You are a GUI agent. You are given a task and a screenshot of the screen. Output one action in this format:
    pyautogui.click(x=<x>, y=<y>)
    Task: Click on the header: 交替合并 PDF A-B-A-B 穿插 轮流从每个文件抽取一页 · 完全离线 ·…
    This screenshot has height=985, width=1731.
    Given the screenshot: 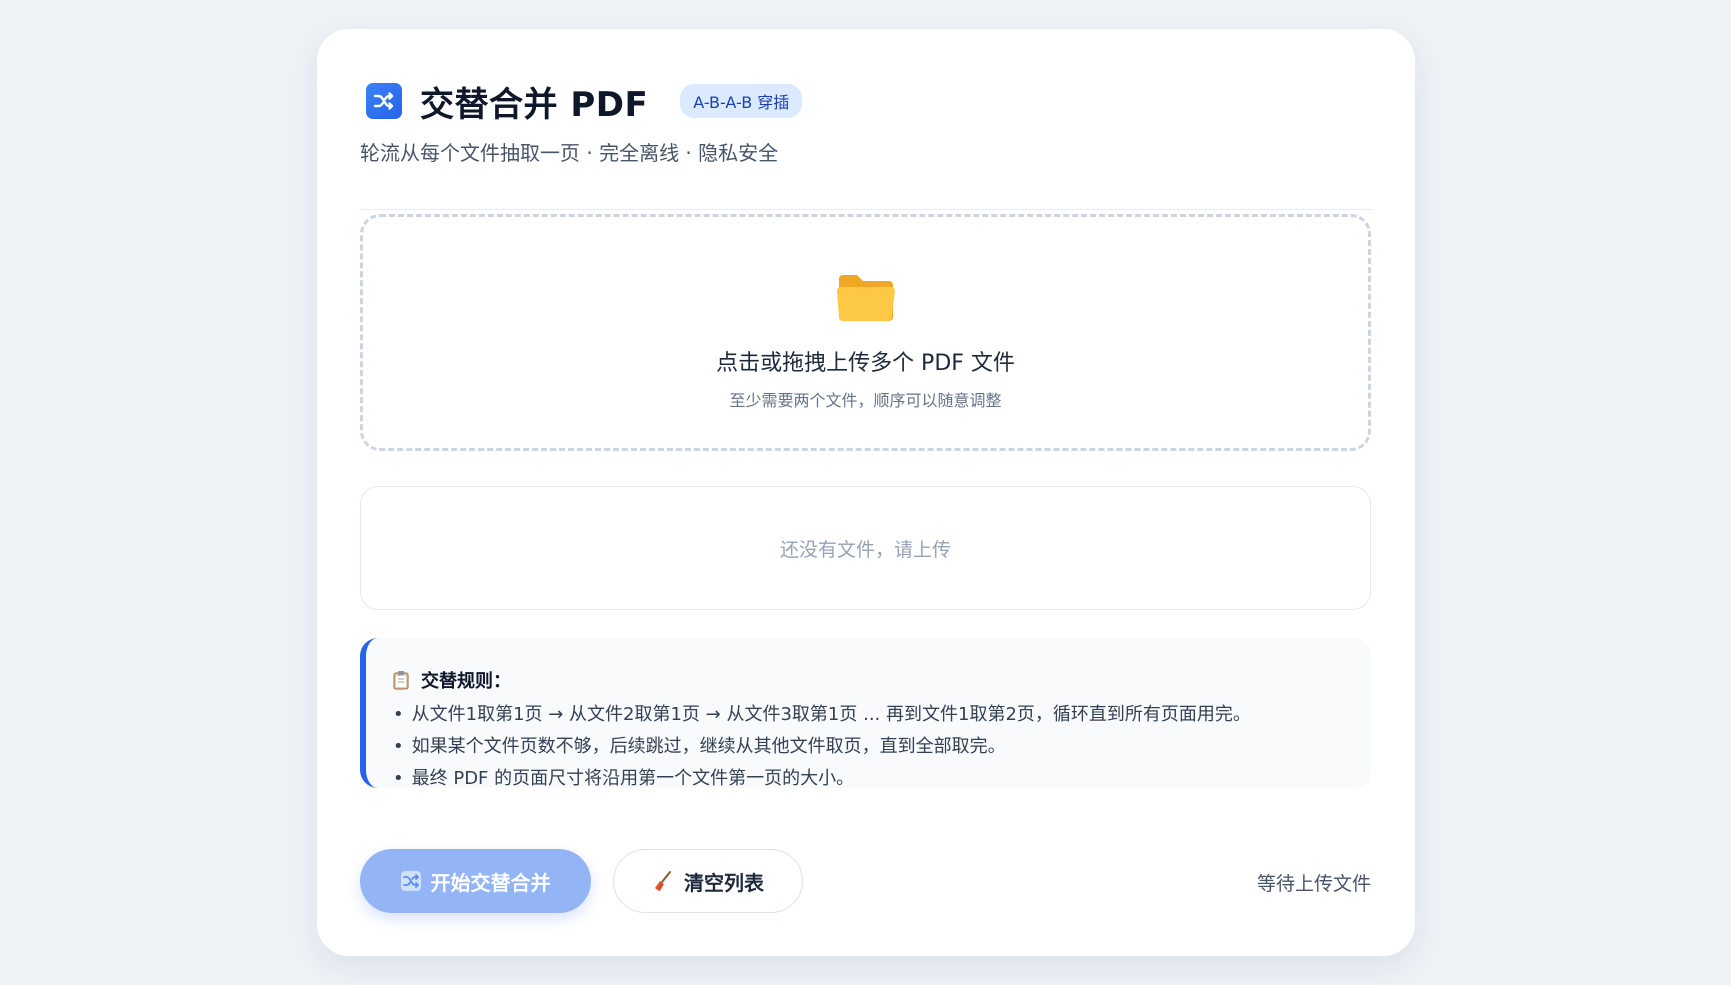 What is the action you would take?
    pyautogui.click(x=866, y=143)
    